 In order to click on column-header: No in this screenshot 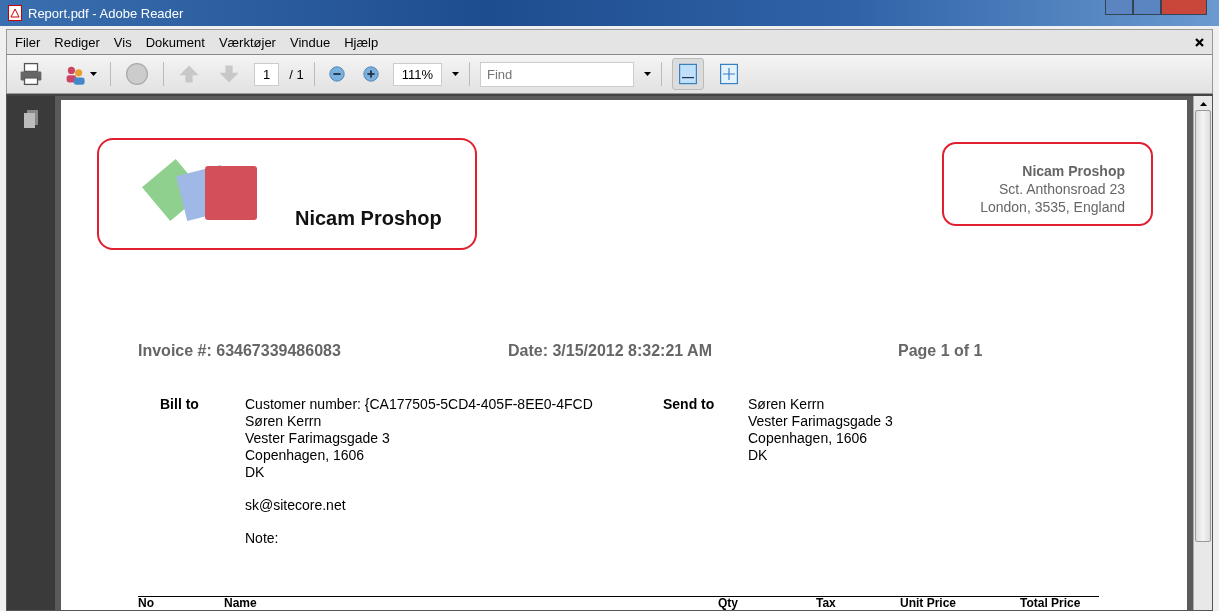, I will do `click(146, 603)`.